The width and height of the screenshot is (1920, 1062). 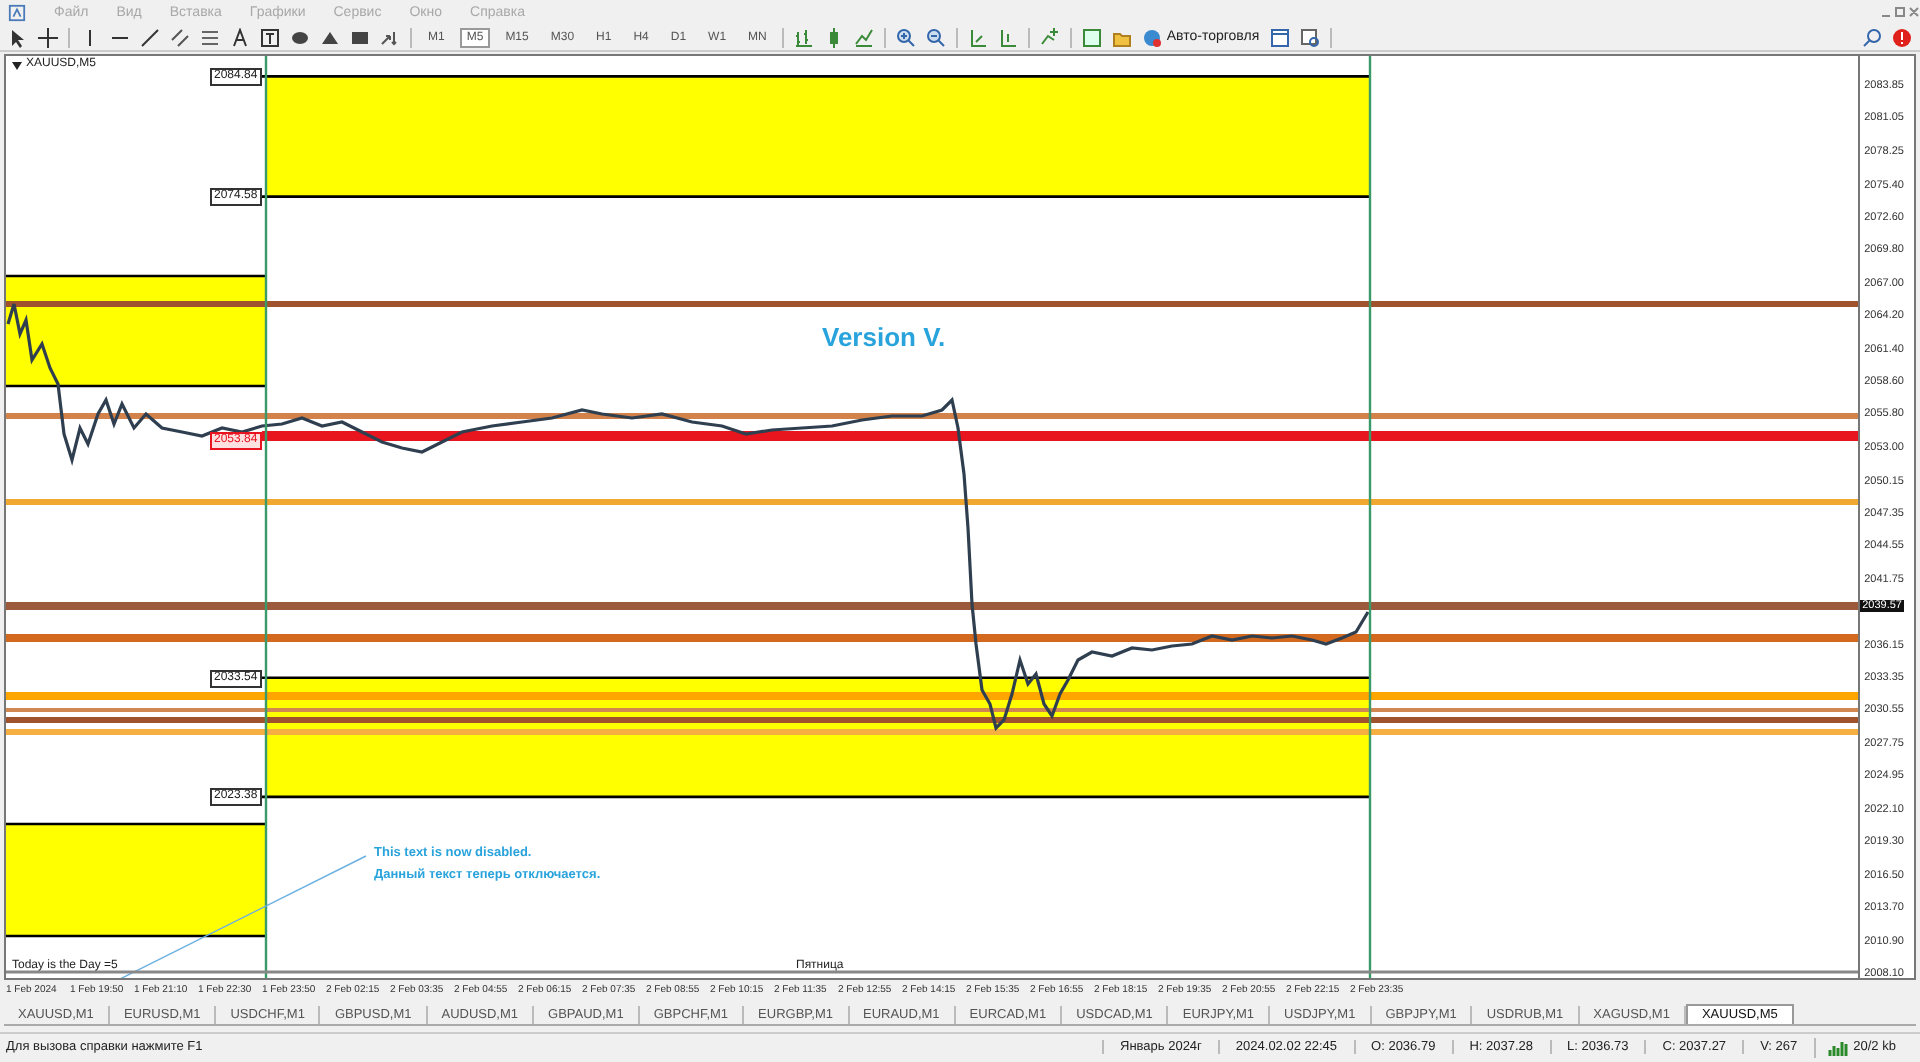 What do you see at coordinates (150, 37) in the screenshot?
I see `trend-line-icon` at bounding box center [150, 37].